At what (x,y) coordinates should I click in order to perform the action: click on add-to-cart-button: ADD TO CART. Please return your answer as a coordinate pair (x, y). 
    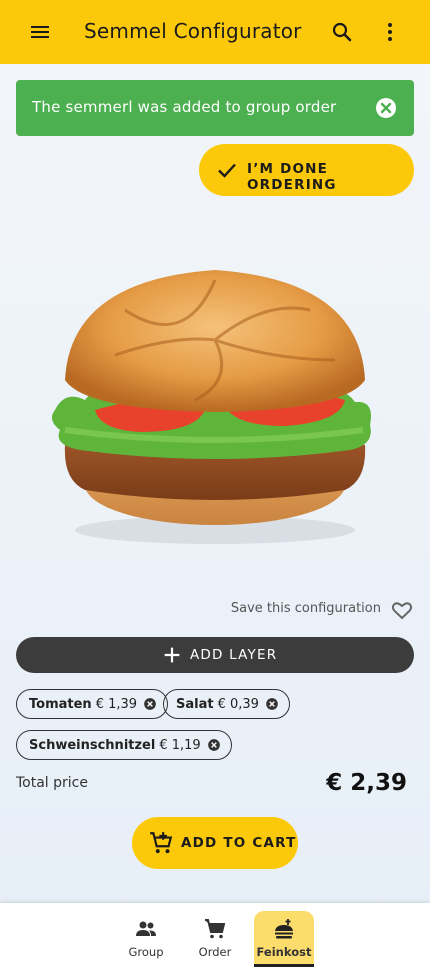
    Looking at the image, I should click on (215, 843).